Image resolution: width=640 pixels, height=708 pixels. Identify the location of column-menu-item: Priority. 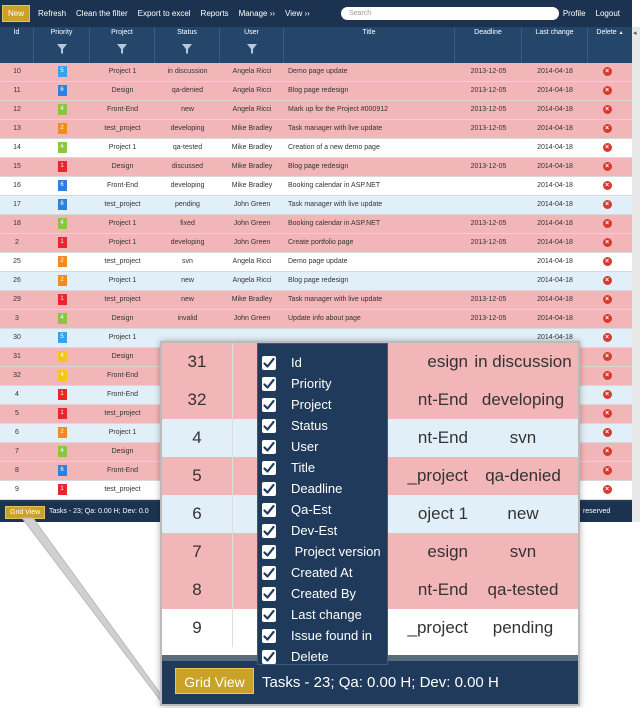
(296, 383).